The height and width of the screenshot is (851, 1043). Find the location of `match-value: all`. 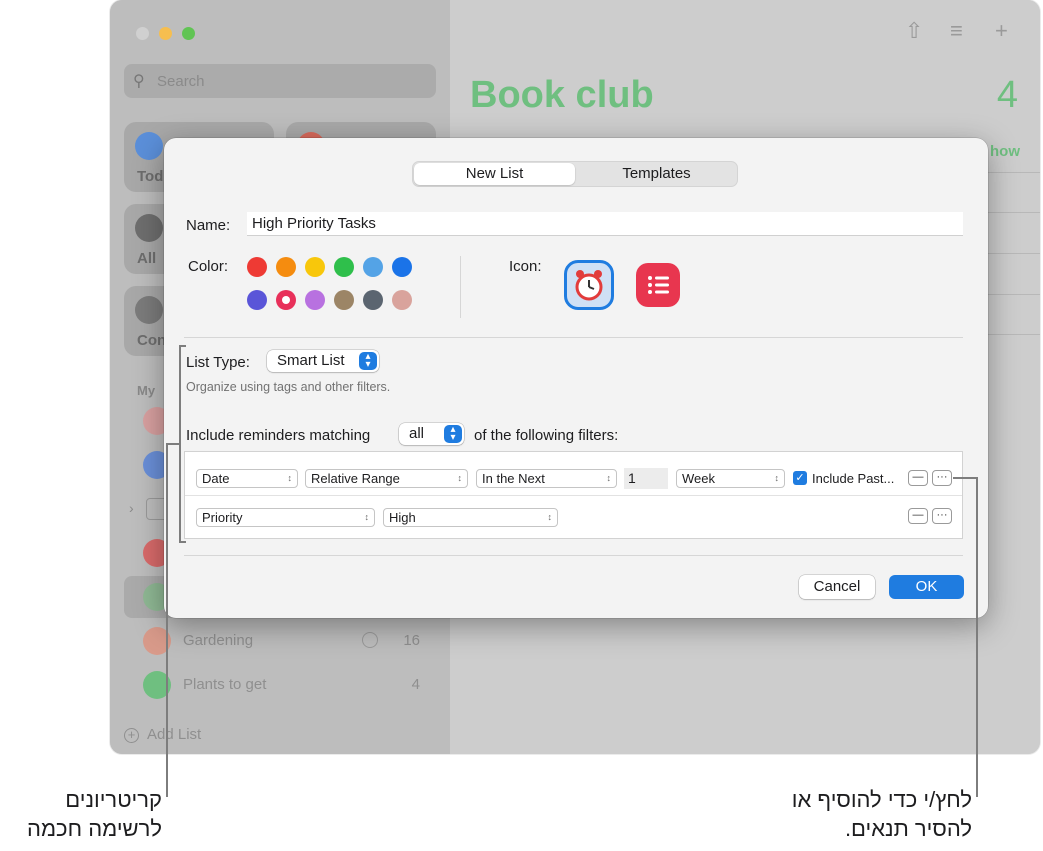

match-value: all is located at coordinates (417, 433).